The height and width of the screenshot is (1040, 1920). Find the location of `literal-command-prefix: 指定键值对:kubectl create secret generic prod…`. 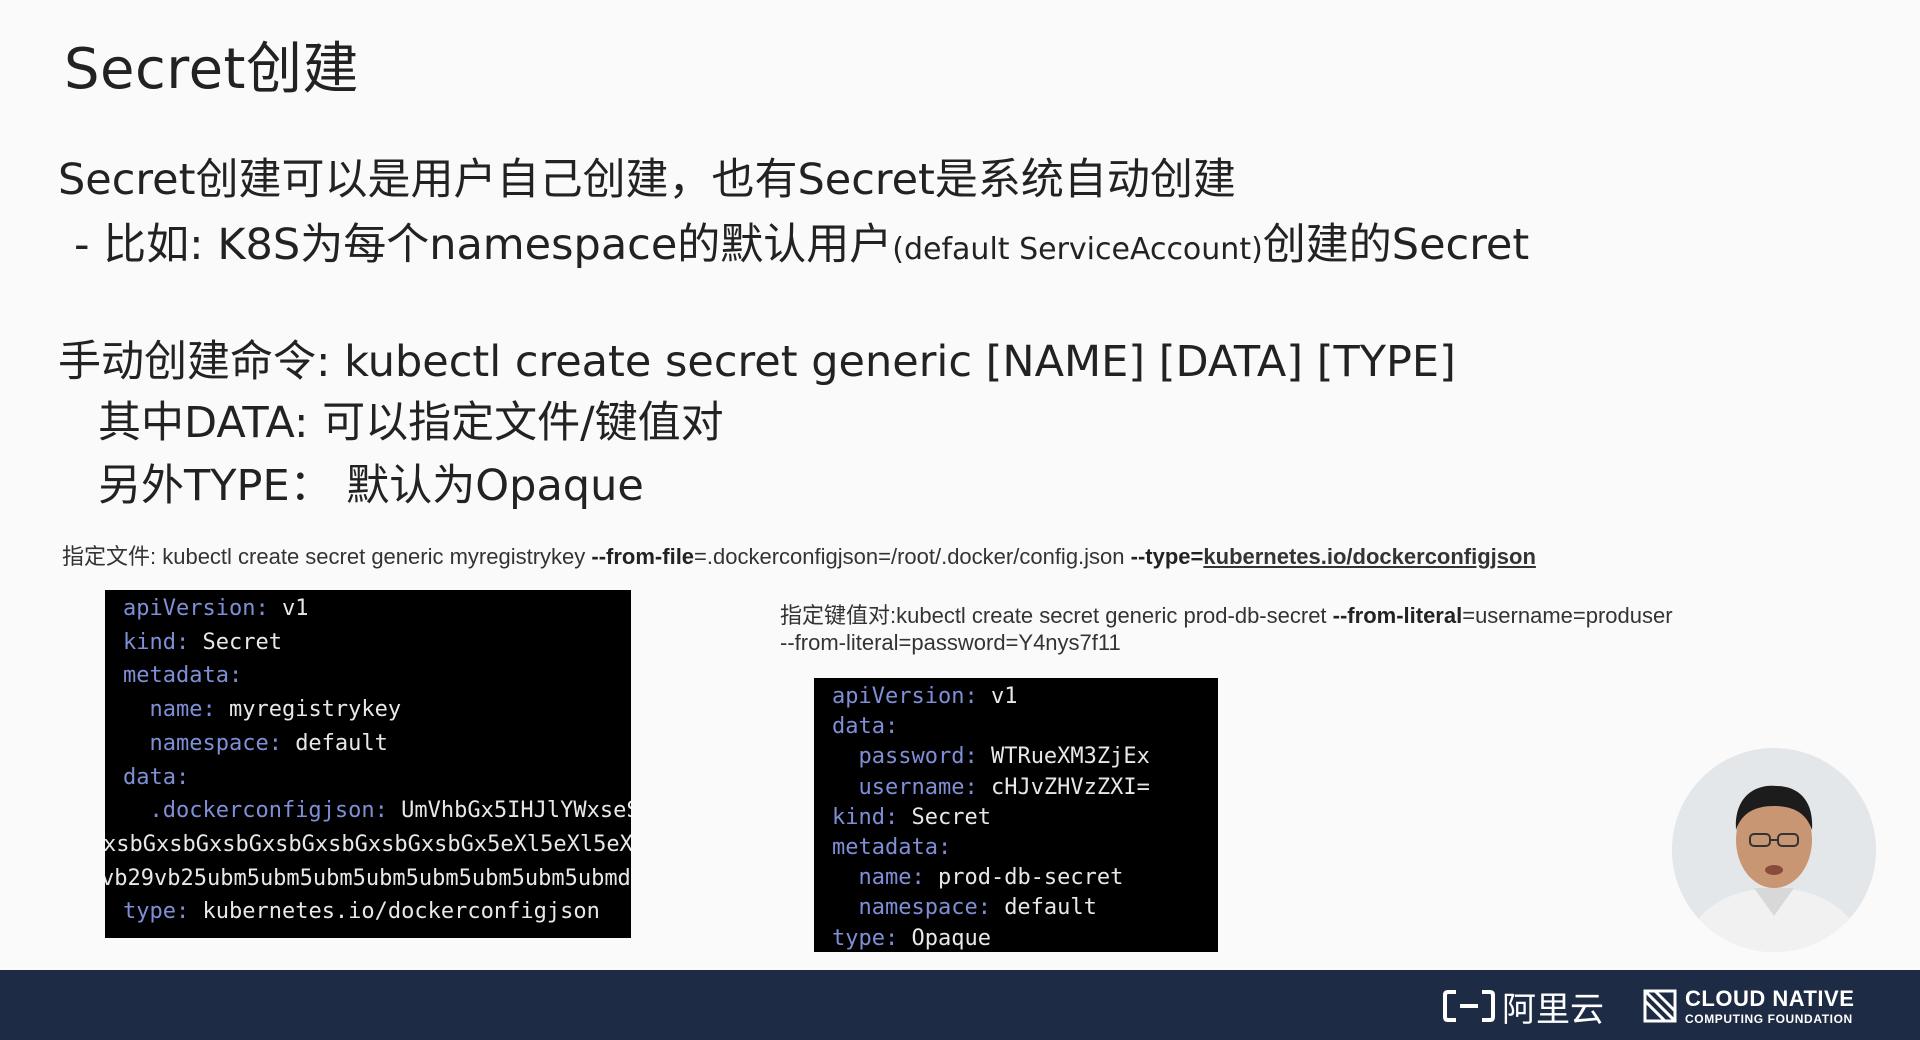

literal-command-prefix: 指定键值对:kubectl create secret generic prod… is located at coordinates (1056, 615).